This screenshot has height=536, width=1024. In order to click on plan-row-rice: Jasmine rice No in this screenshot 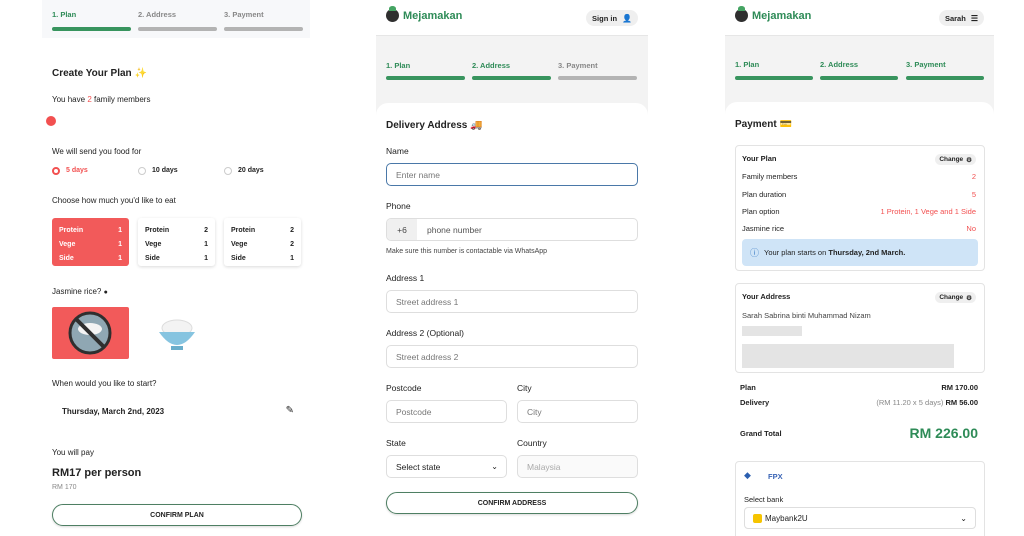, I will do `click(859, 228)`.